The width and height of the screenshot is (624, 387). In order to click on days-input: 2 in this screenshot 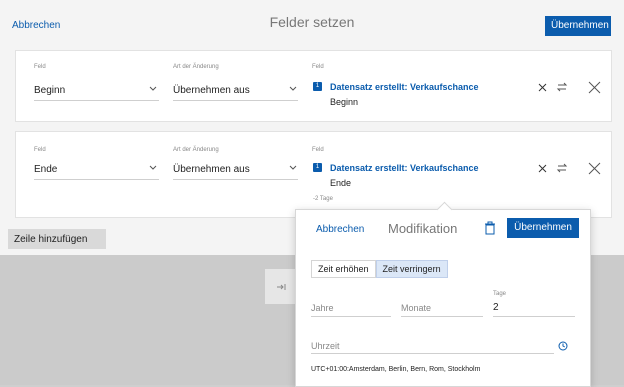, I will do `click(496, 307)`.